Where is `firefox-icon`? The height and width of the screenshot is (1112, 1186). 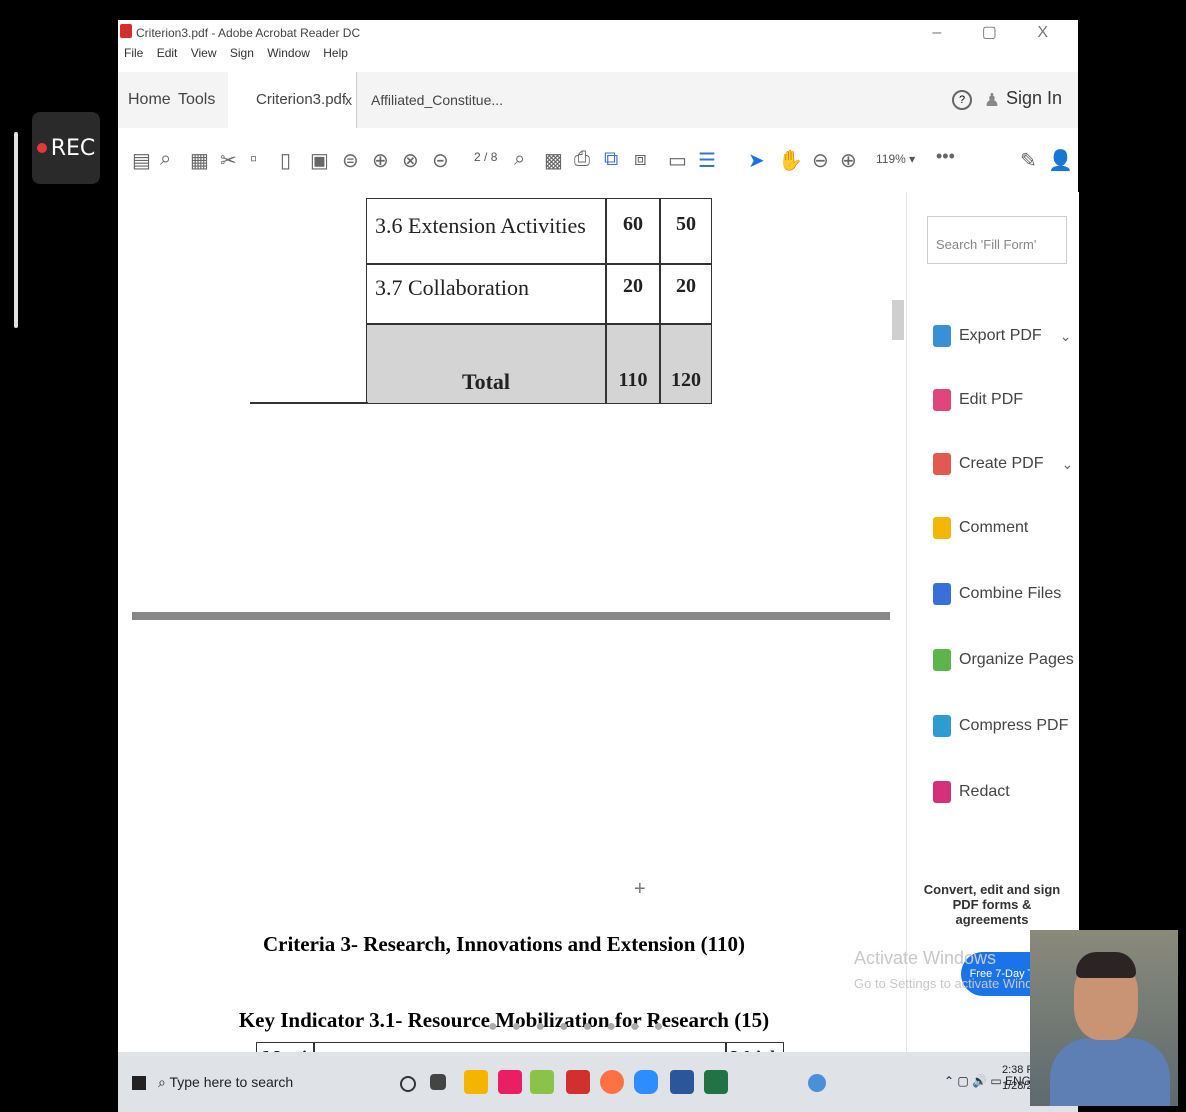
firefox-icon is located at coordinates (612, 1082).